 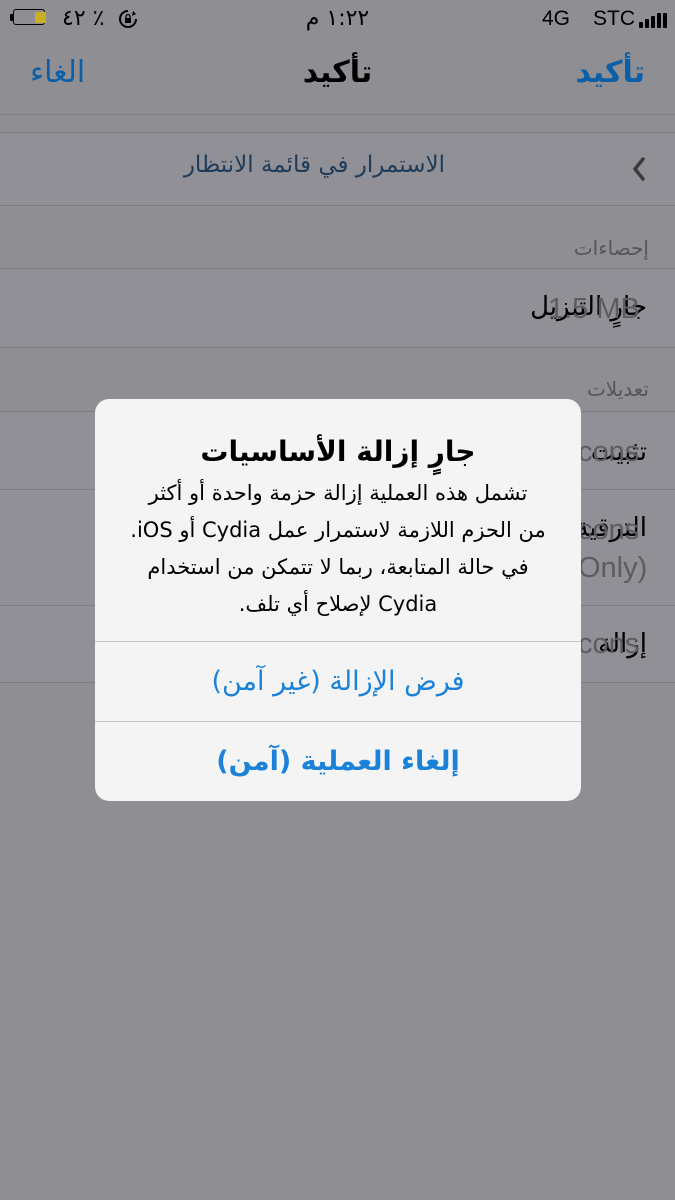 What do you see at coordinates (29, 18) in the screenshot?
I see `battery-icon` at bounding box center [29, 18].